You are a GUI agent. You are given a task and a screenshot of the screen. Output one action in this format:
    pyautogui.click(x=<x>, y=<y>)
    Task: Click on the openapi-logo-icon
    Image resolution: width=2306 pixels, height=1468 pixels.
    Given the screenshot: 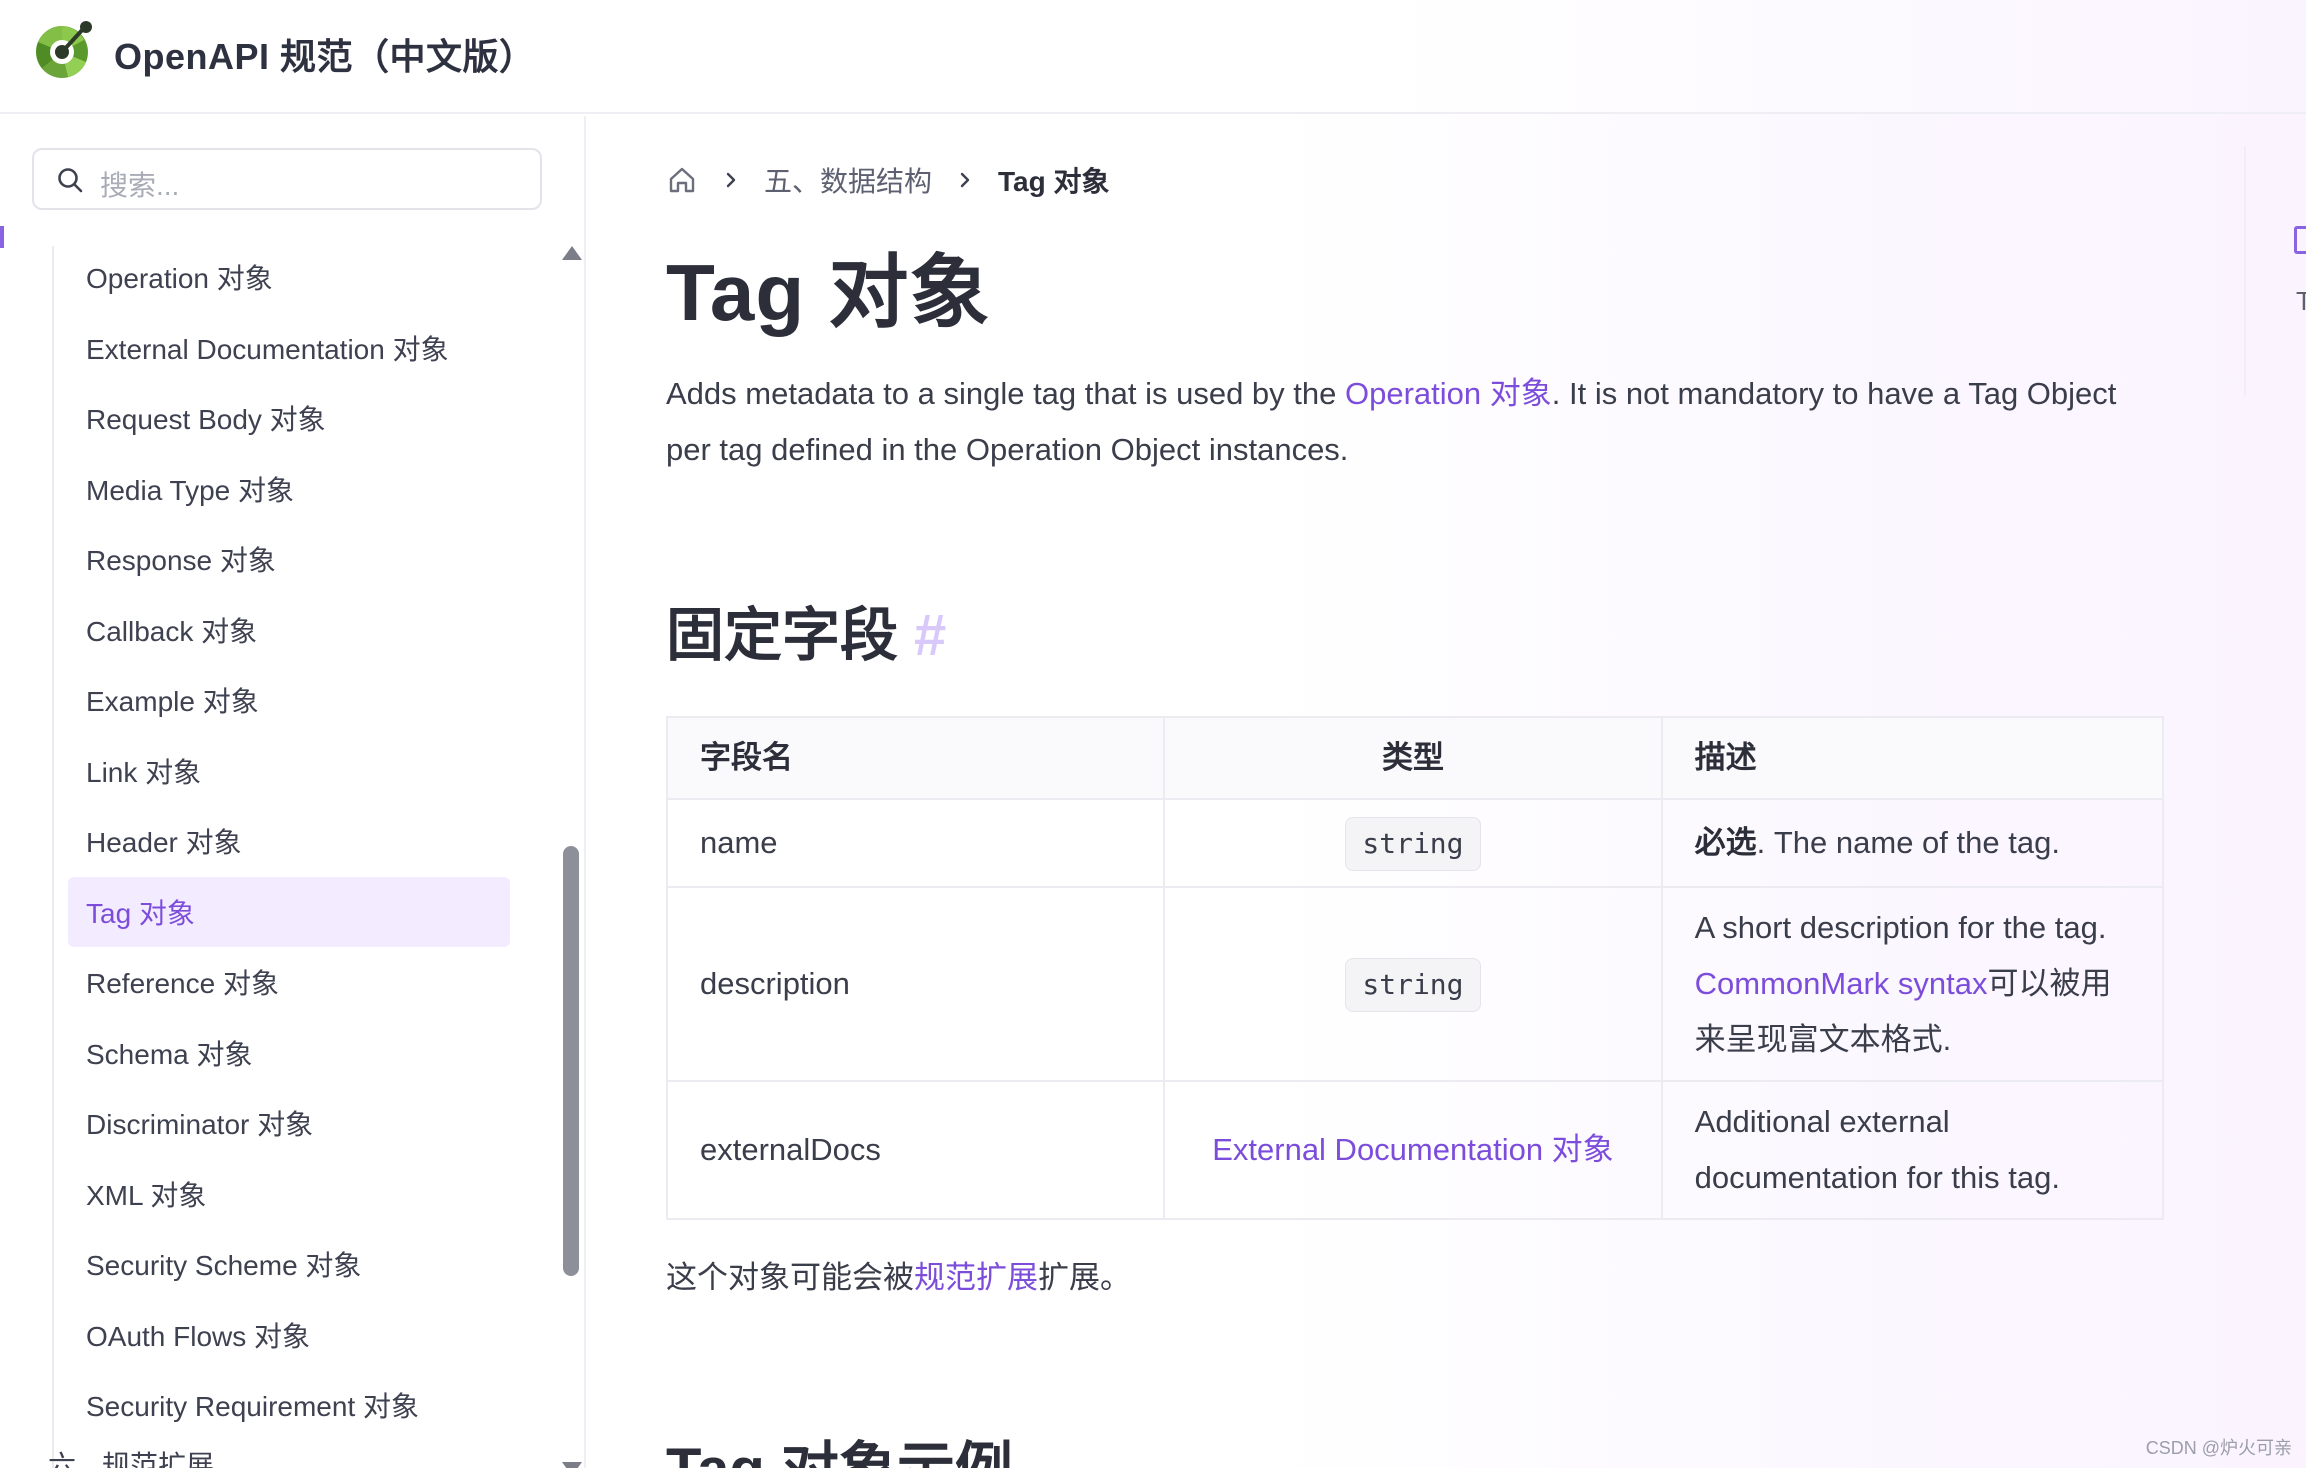 What is the action you would take?
    pyautogui.click(x=64, y=50)
    